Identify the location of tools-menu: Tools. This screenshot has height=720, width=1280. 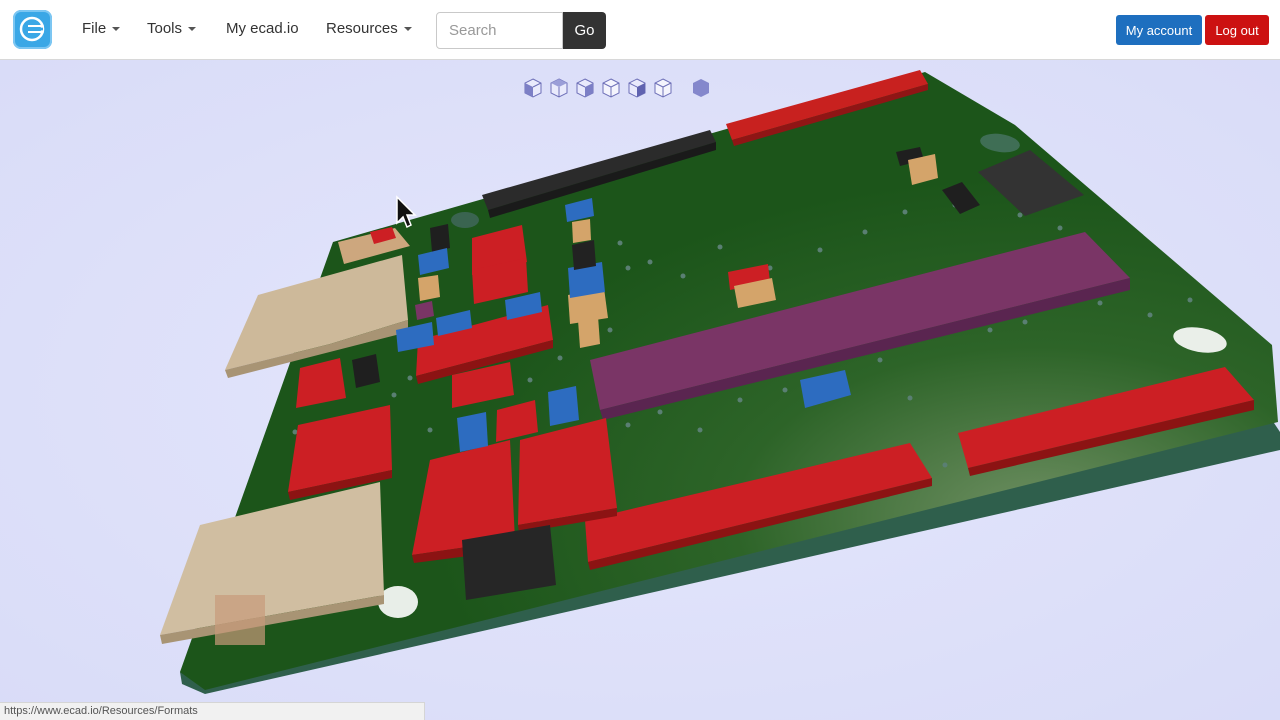
(172, 28).